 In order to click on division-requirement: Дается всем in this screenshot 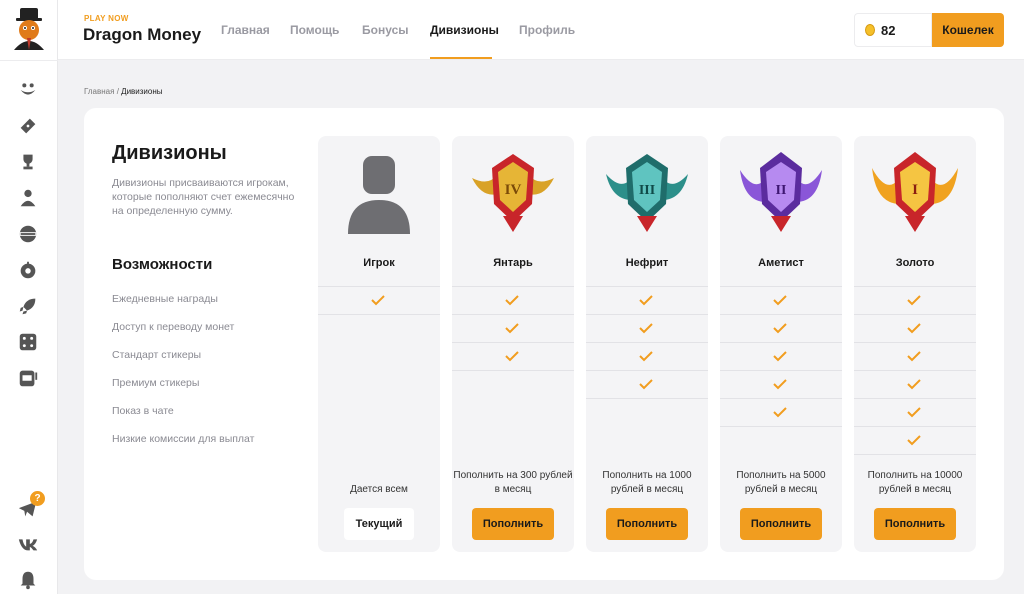, I will do `click(379, 489)`.